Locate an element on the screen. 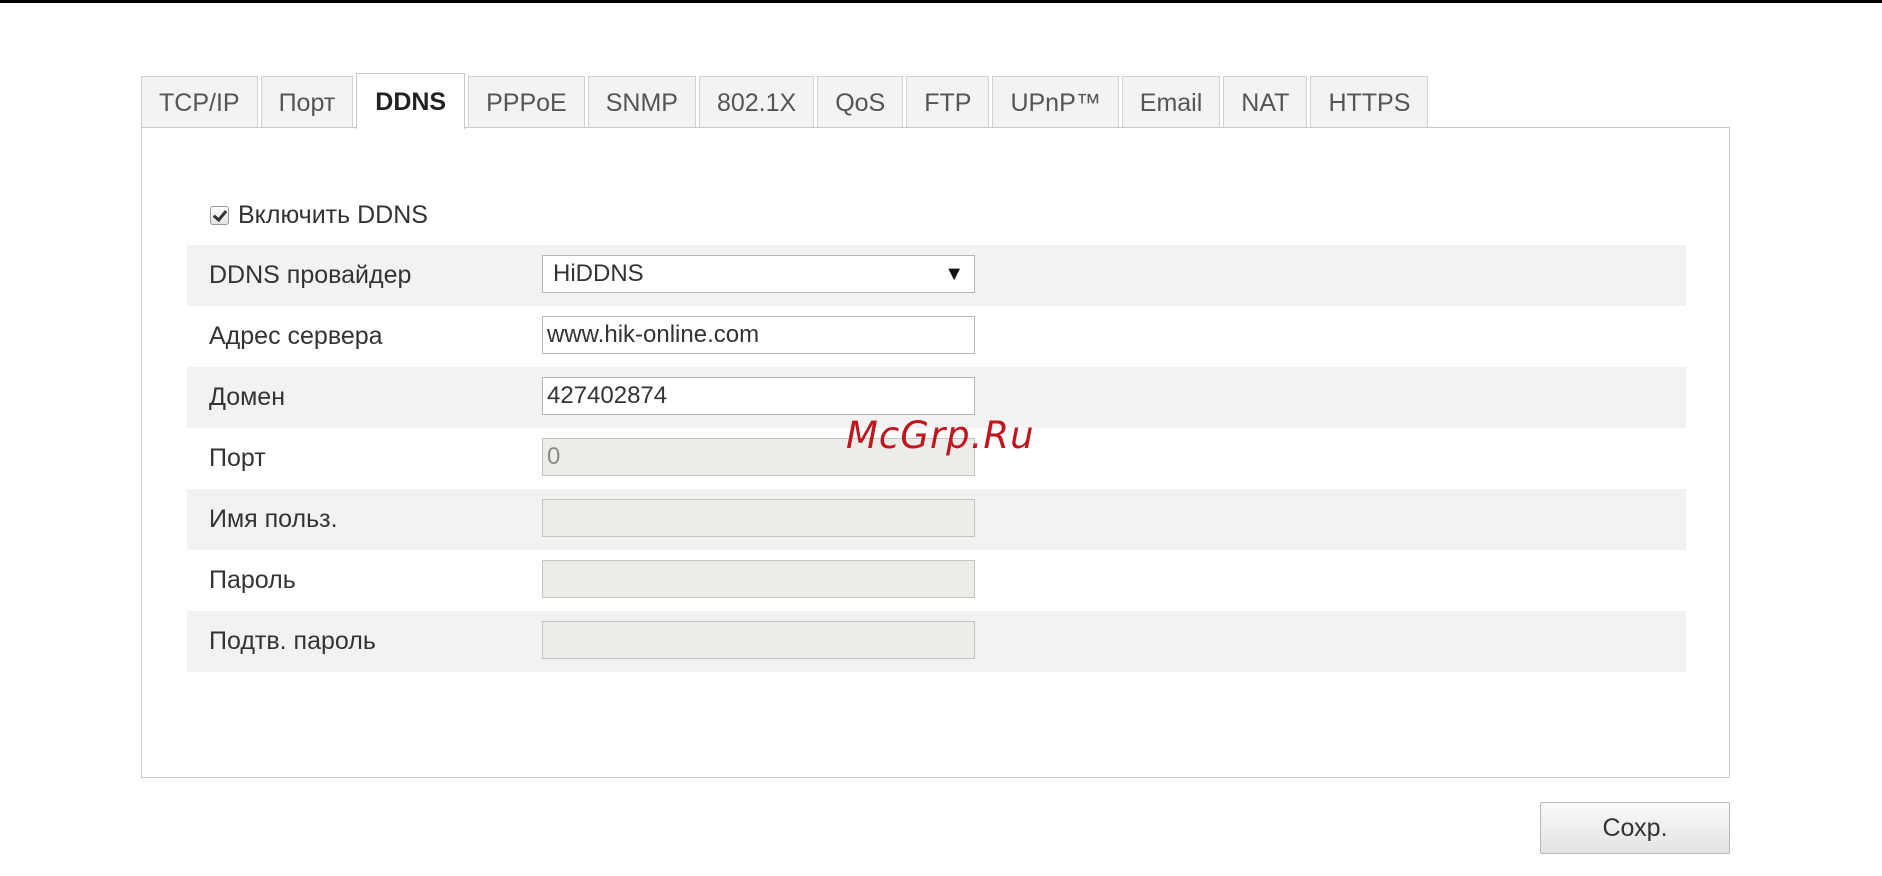 The width and height of the screenshot is (1882, 876). enable-ddns-checkbox is located at coordinates (219, 215).